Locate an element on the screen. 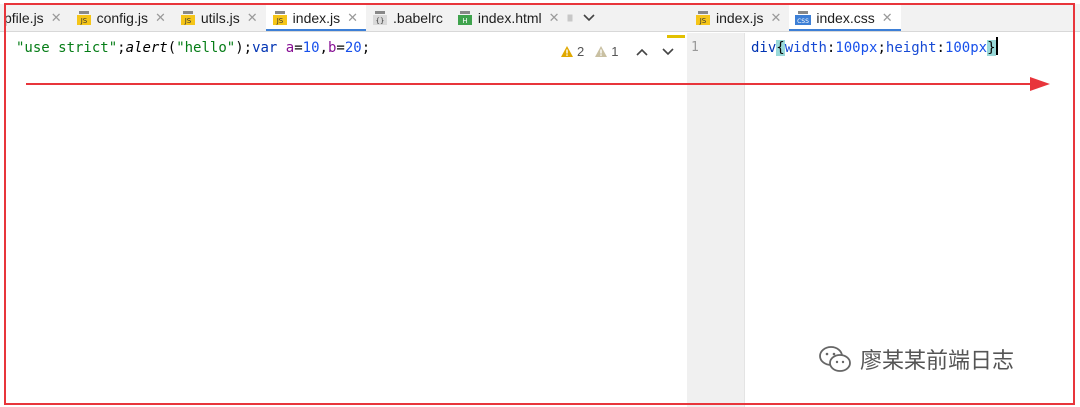 Image resolution: width=1080 pixels, height=407 pixels. watermark-text: 廖某某前端日志 is located at coordinates (937, 360).